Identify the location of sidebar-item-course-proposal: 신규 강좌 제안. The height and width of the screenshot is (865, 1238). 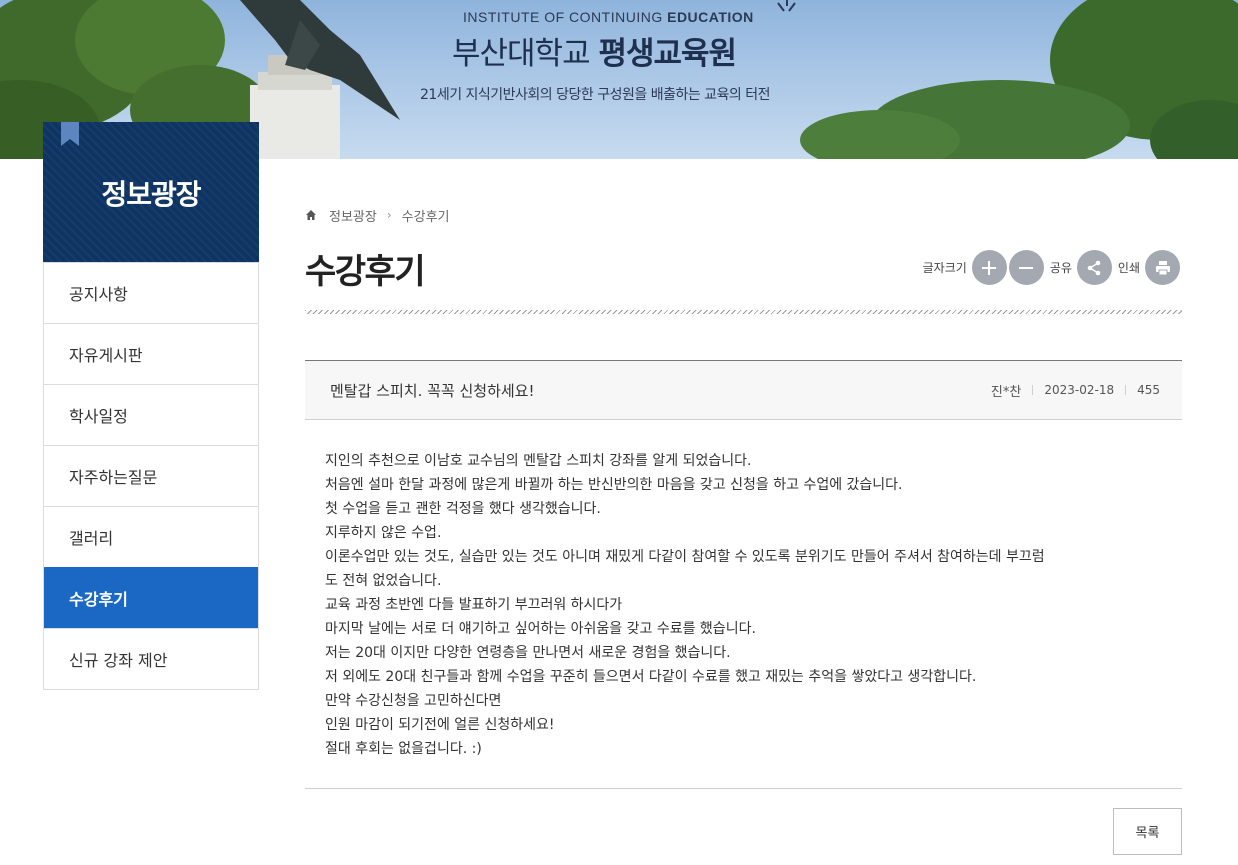
(151, 658).